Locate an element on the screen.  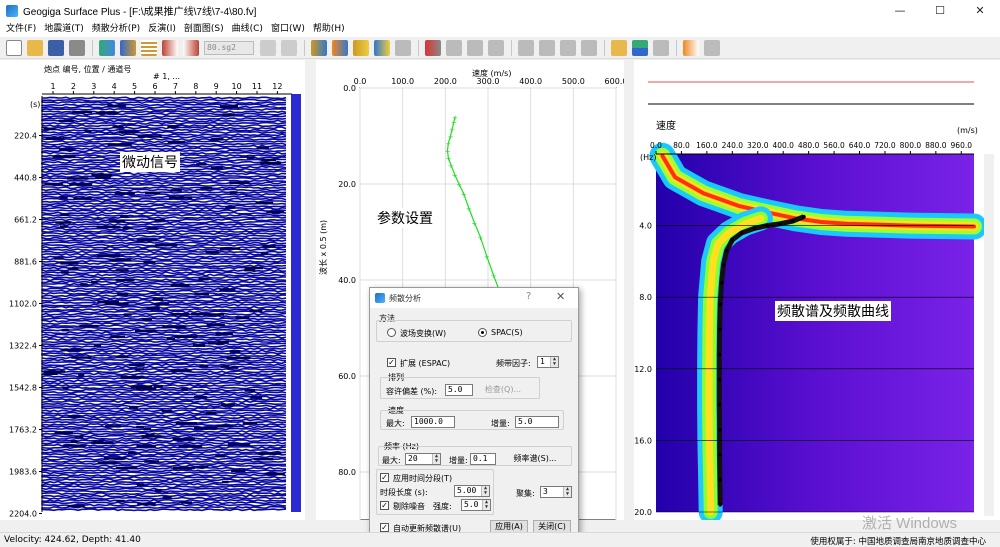
model-edit-icon is located at coordinates (475, 47).